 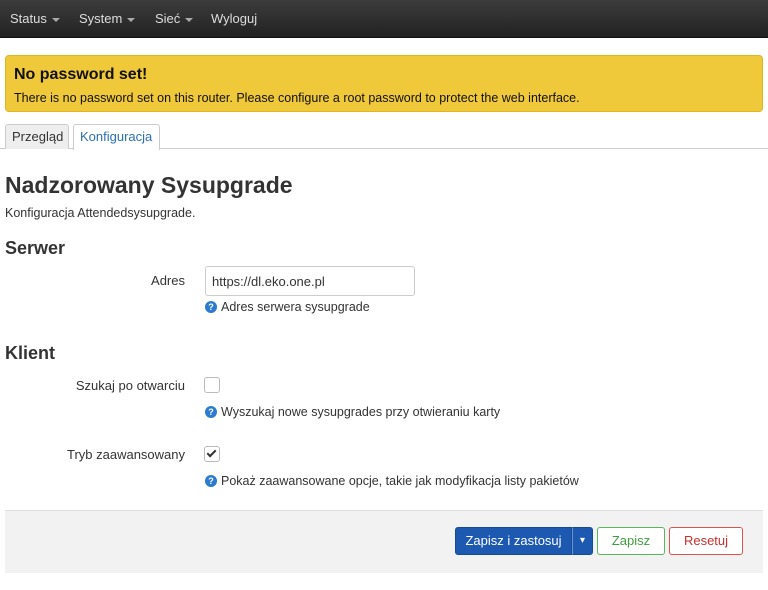 I want to click on save-apply-dropdown-toggle: ▾, so click(x=582, y=541).